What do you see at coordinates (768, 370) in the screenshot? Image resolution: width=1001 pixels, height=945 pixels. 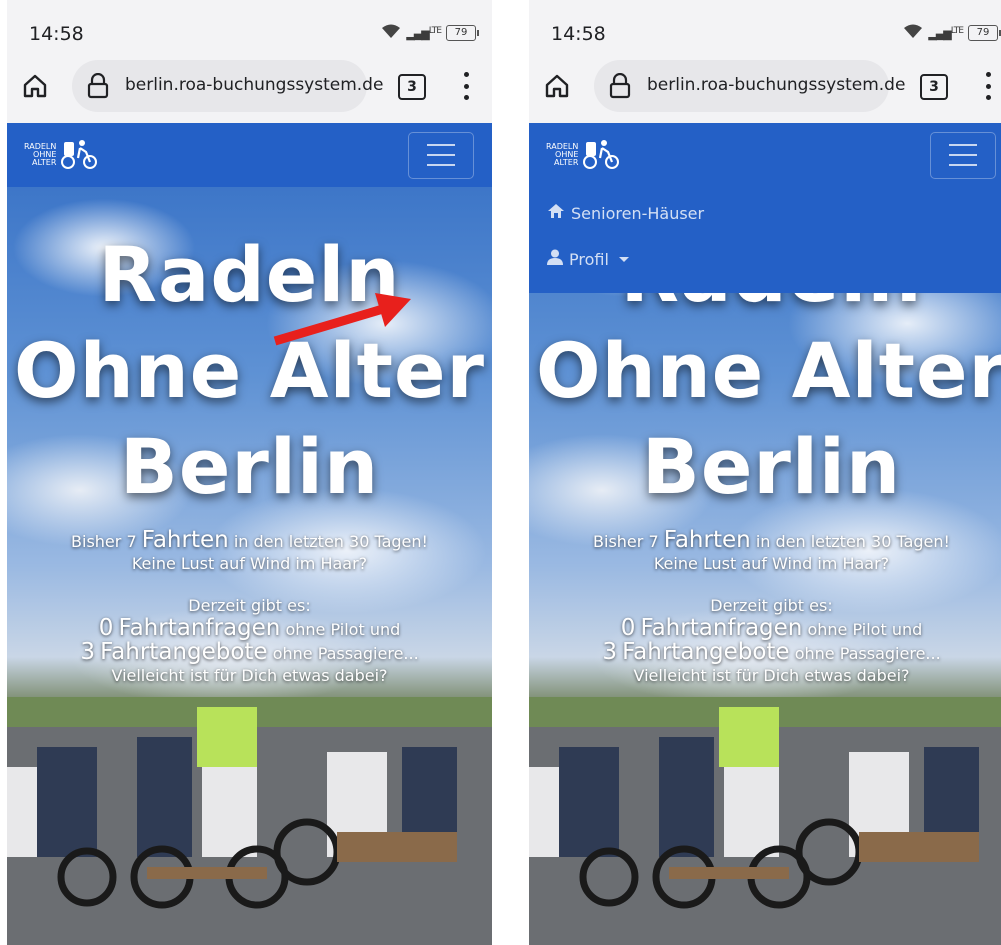 I see `hero-title-line2: Ohne Alter` at bounding box center [768, 370].